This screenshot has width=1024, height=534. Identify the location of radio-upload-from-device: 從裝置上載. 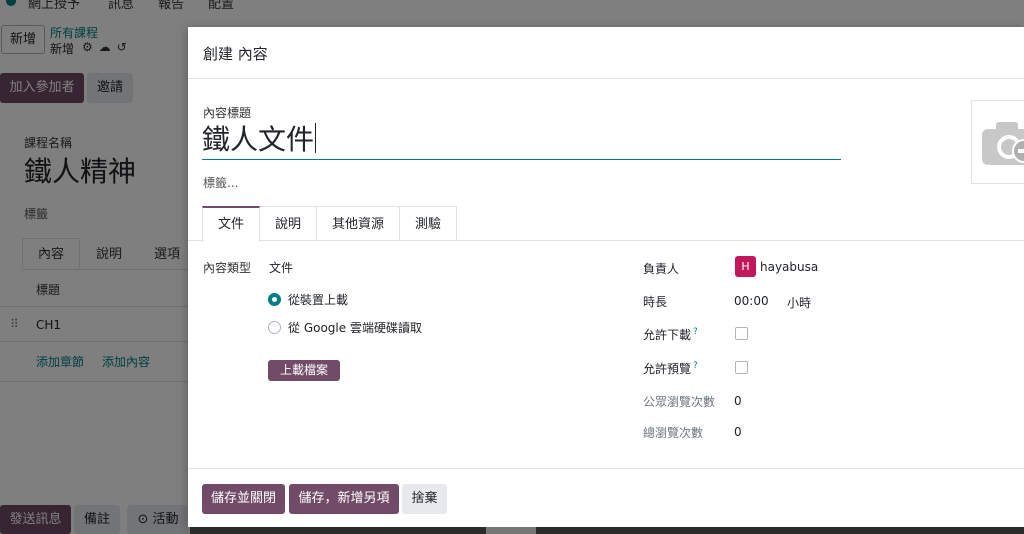
(308, 299).